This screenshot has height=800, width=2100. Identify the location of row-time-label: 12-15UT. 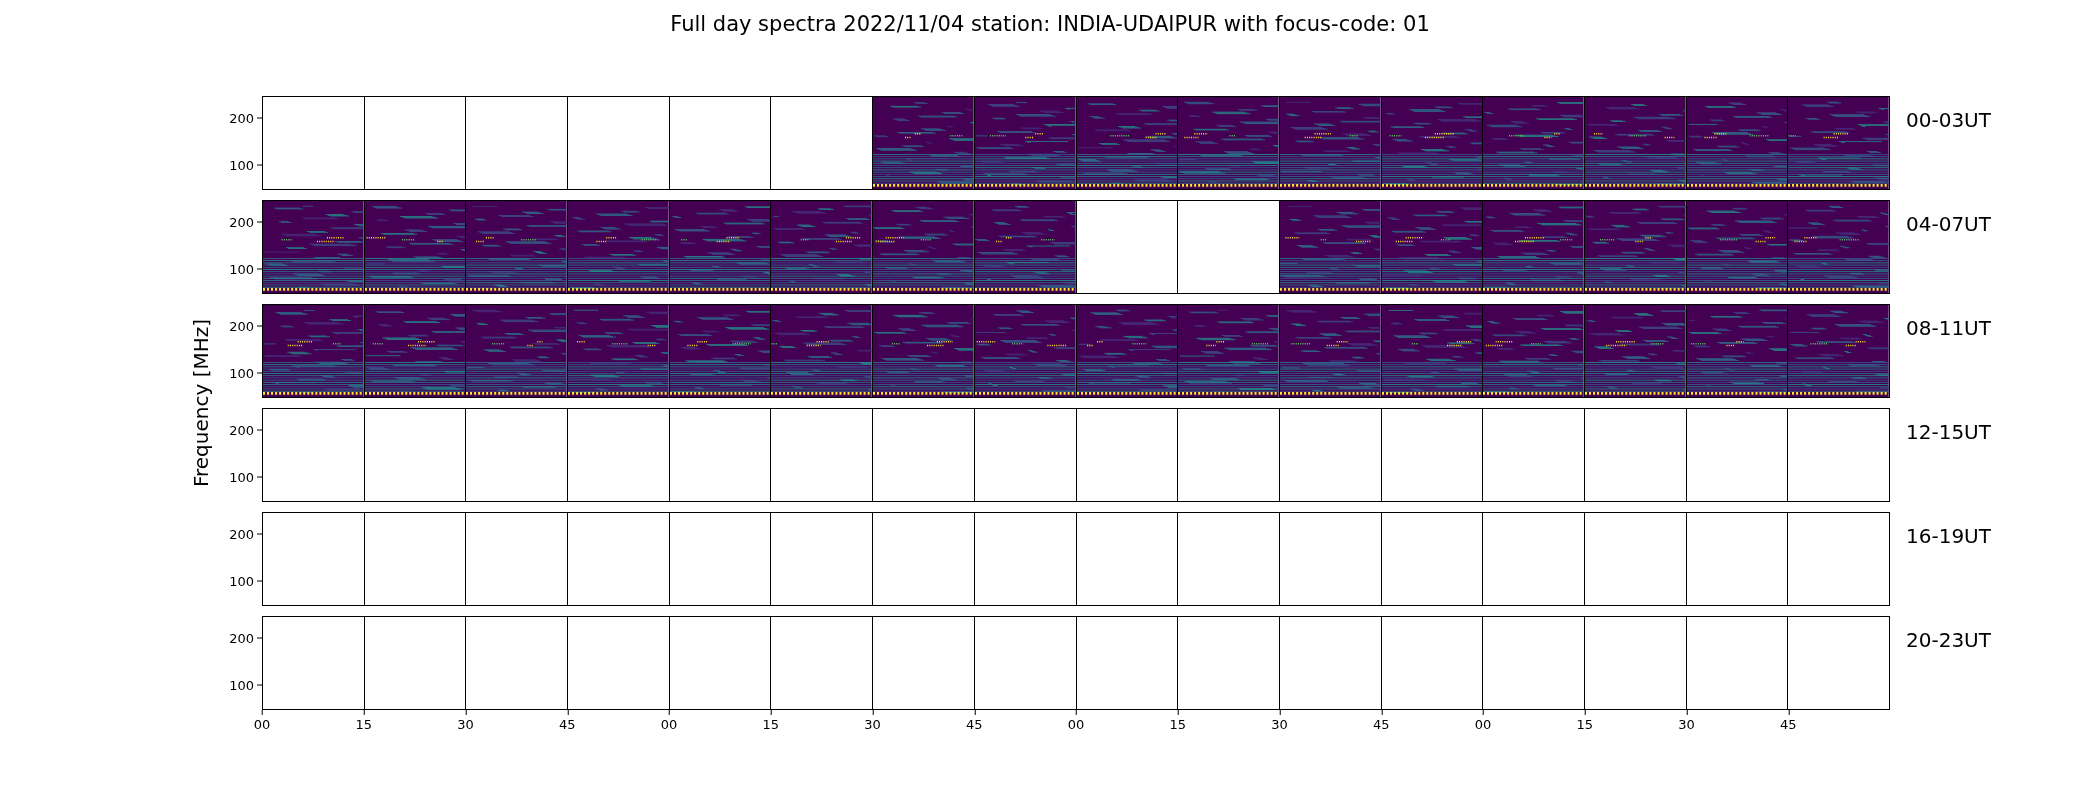
(1948, 432).